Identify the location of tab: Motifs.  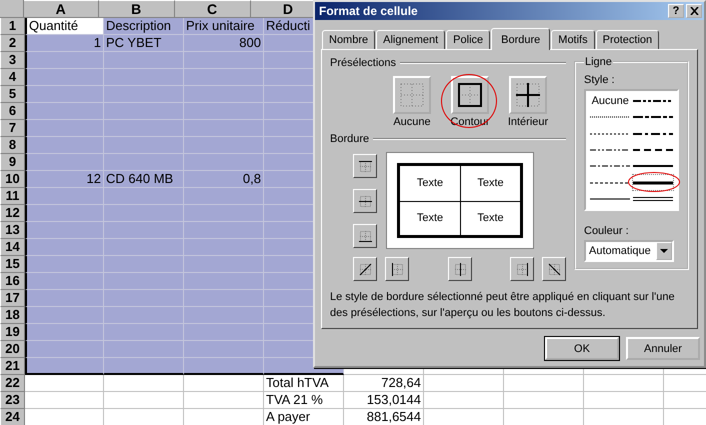
(573, 39).